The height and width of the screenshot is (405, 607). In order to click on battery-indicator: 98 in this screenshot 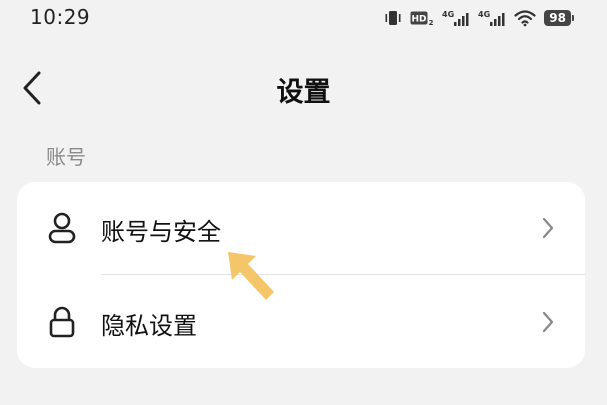, I will do `click(559, 18)`.